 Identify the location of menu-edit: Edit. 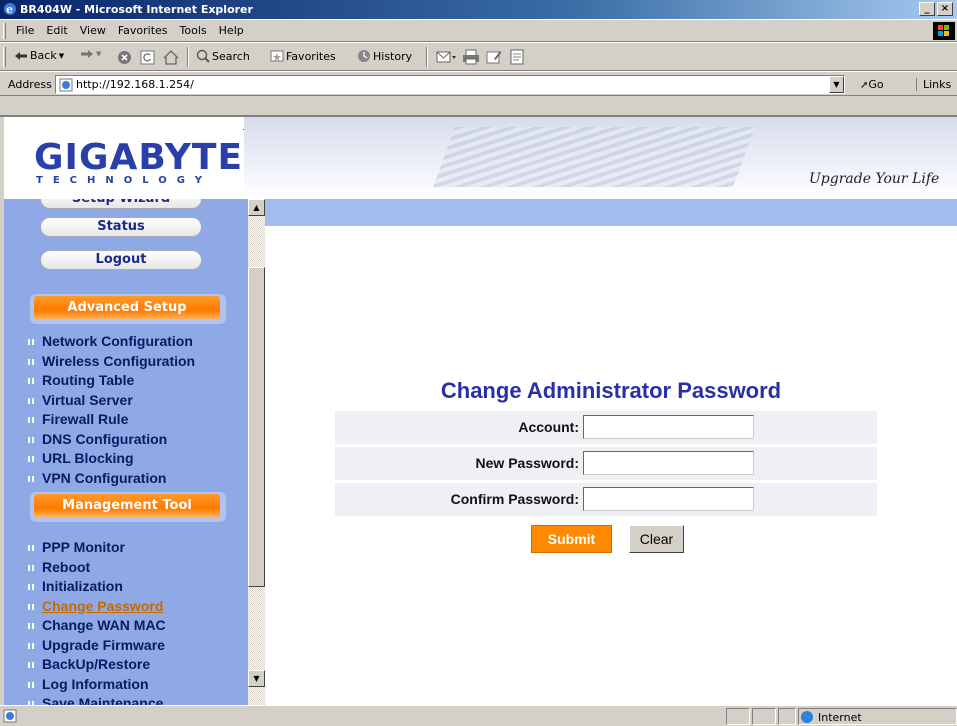
(56, 28).